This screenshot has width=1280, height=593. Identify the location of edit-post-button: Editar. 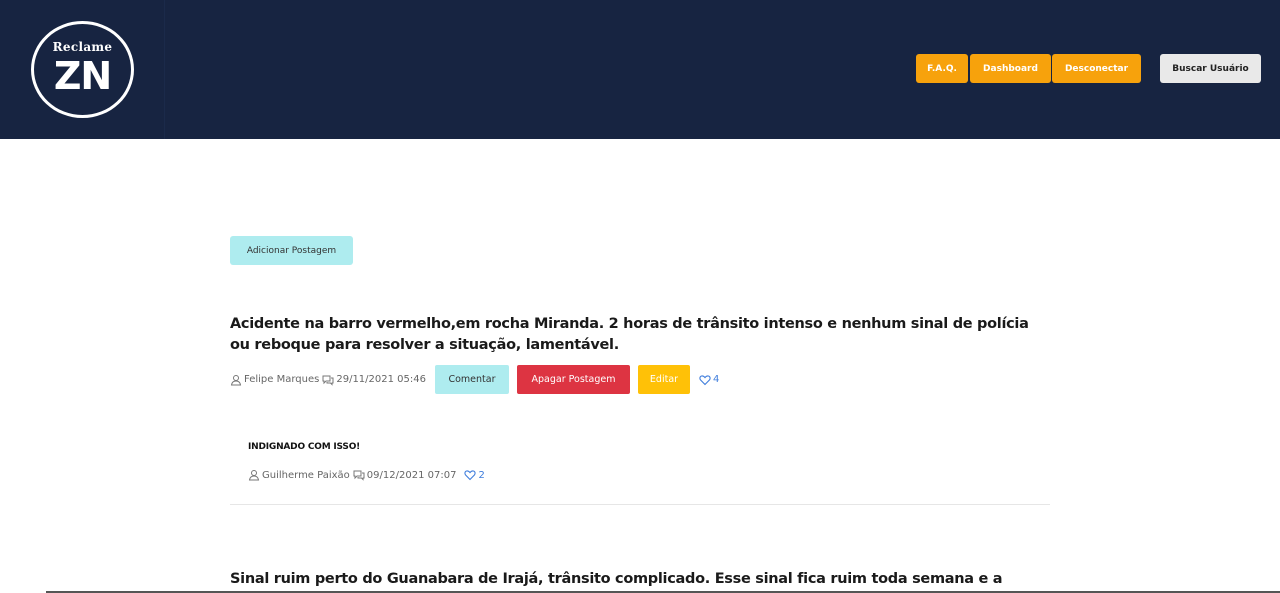
(663, 379).